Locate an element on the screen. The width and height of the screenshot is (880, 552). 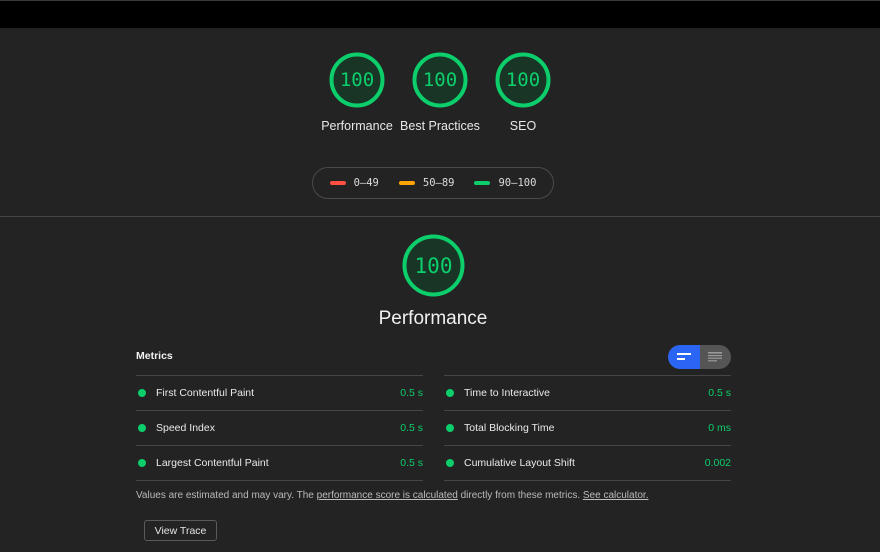
performance-title: Performance is located at coordinates (433, 318).